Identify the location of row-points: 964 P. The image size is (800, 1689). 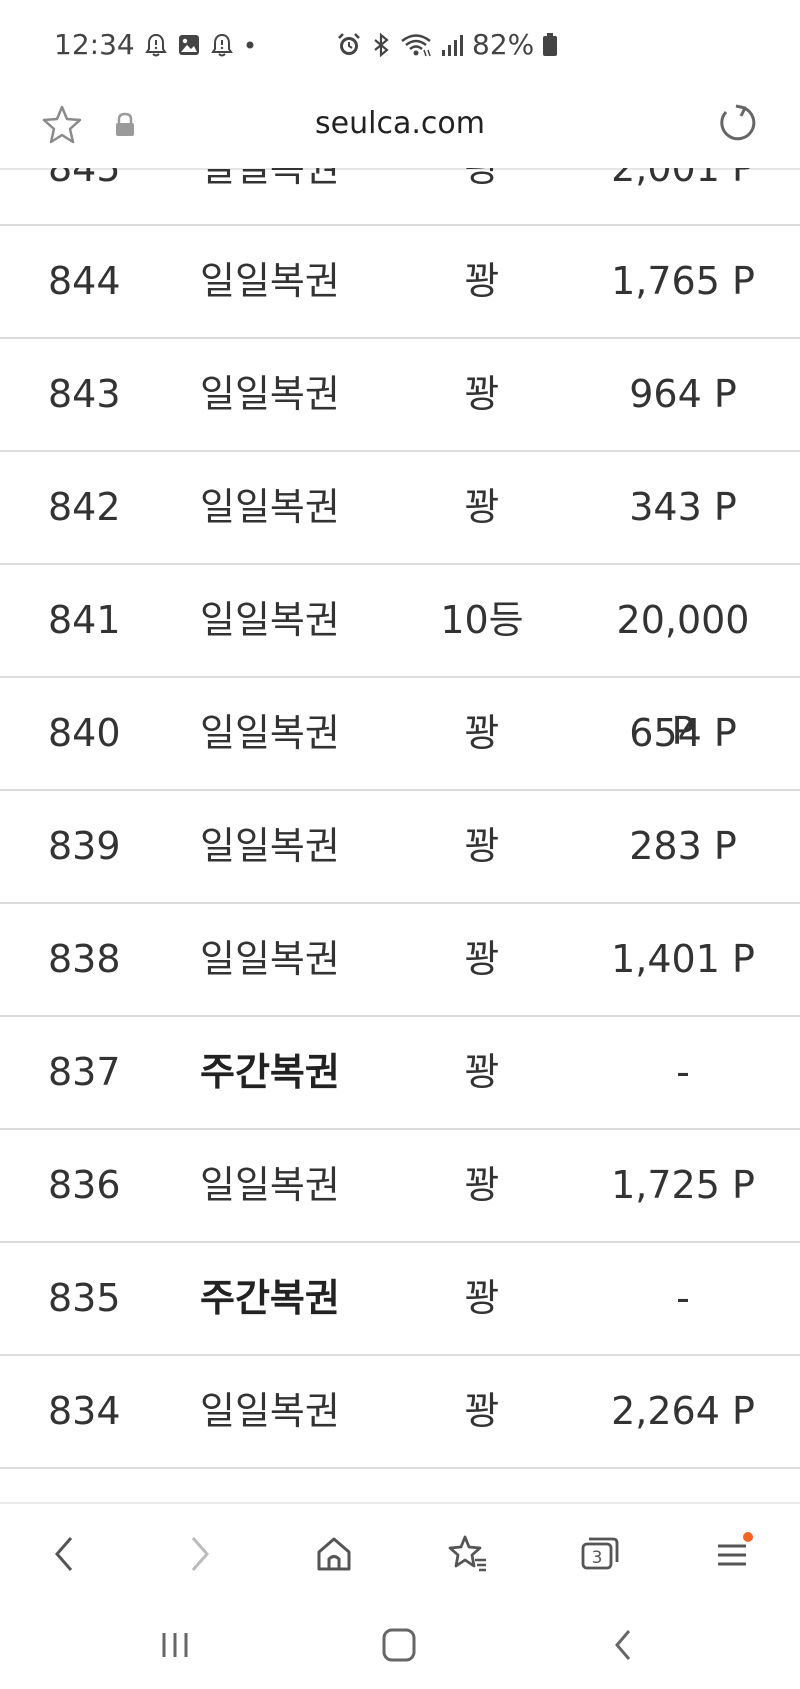
(683, 394).